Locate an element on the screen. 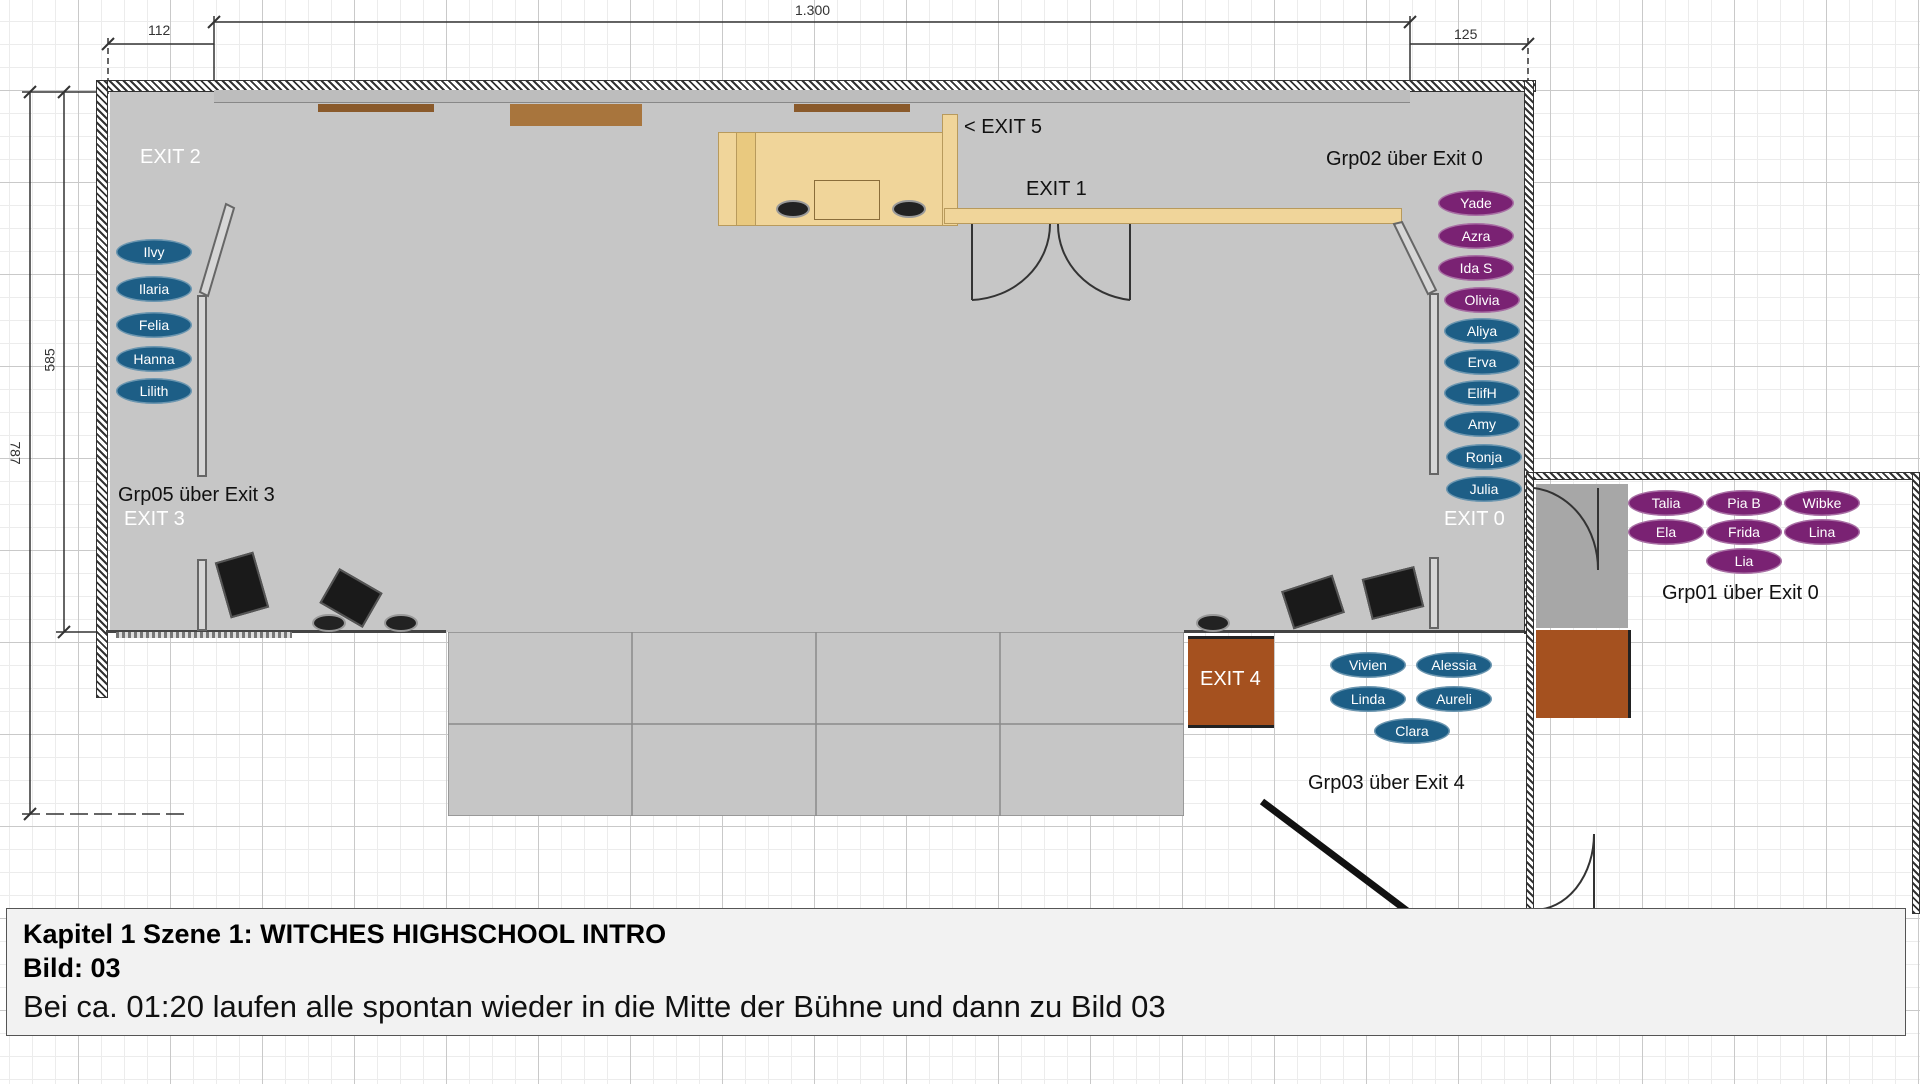 The image size is (1920, 1084). desk-drawer is located at coordinates (847, 200).